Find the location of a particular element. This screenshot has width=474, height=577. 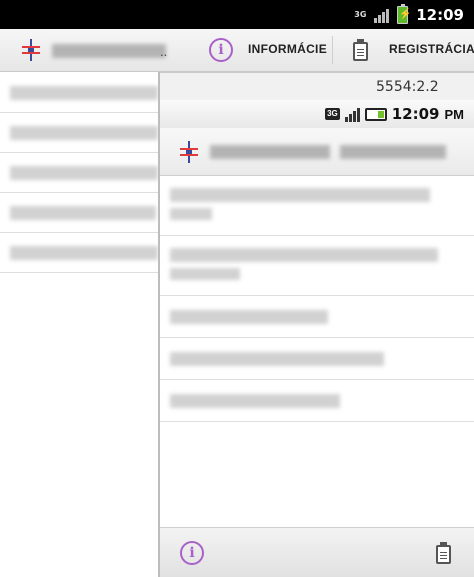

phone-action-bar is located at coordinates (317, 152).